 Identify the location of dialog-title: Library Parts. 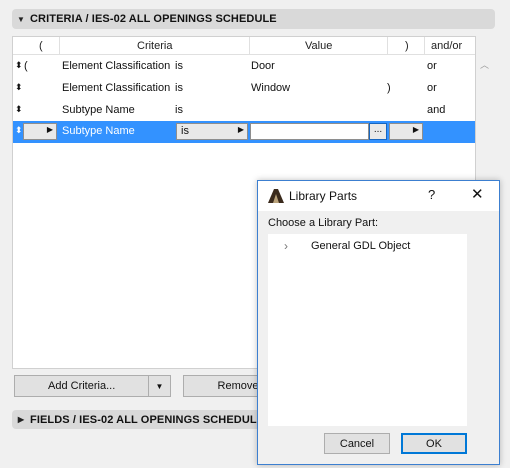
(323, 196).